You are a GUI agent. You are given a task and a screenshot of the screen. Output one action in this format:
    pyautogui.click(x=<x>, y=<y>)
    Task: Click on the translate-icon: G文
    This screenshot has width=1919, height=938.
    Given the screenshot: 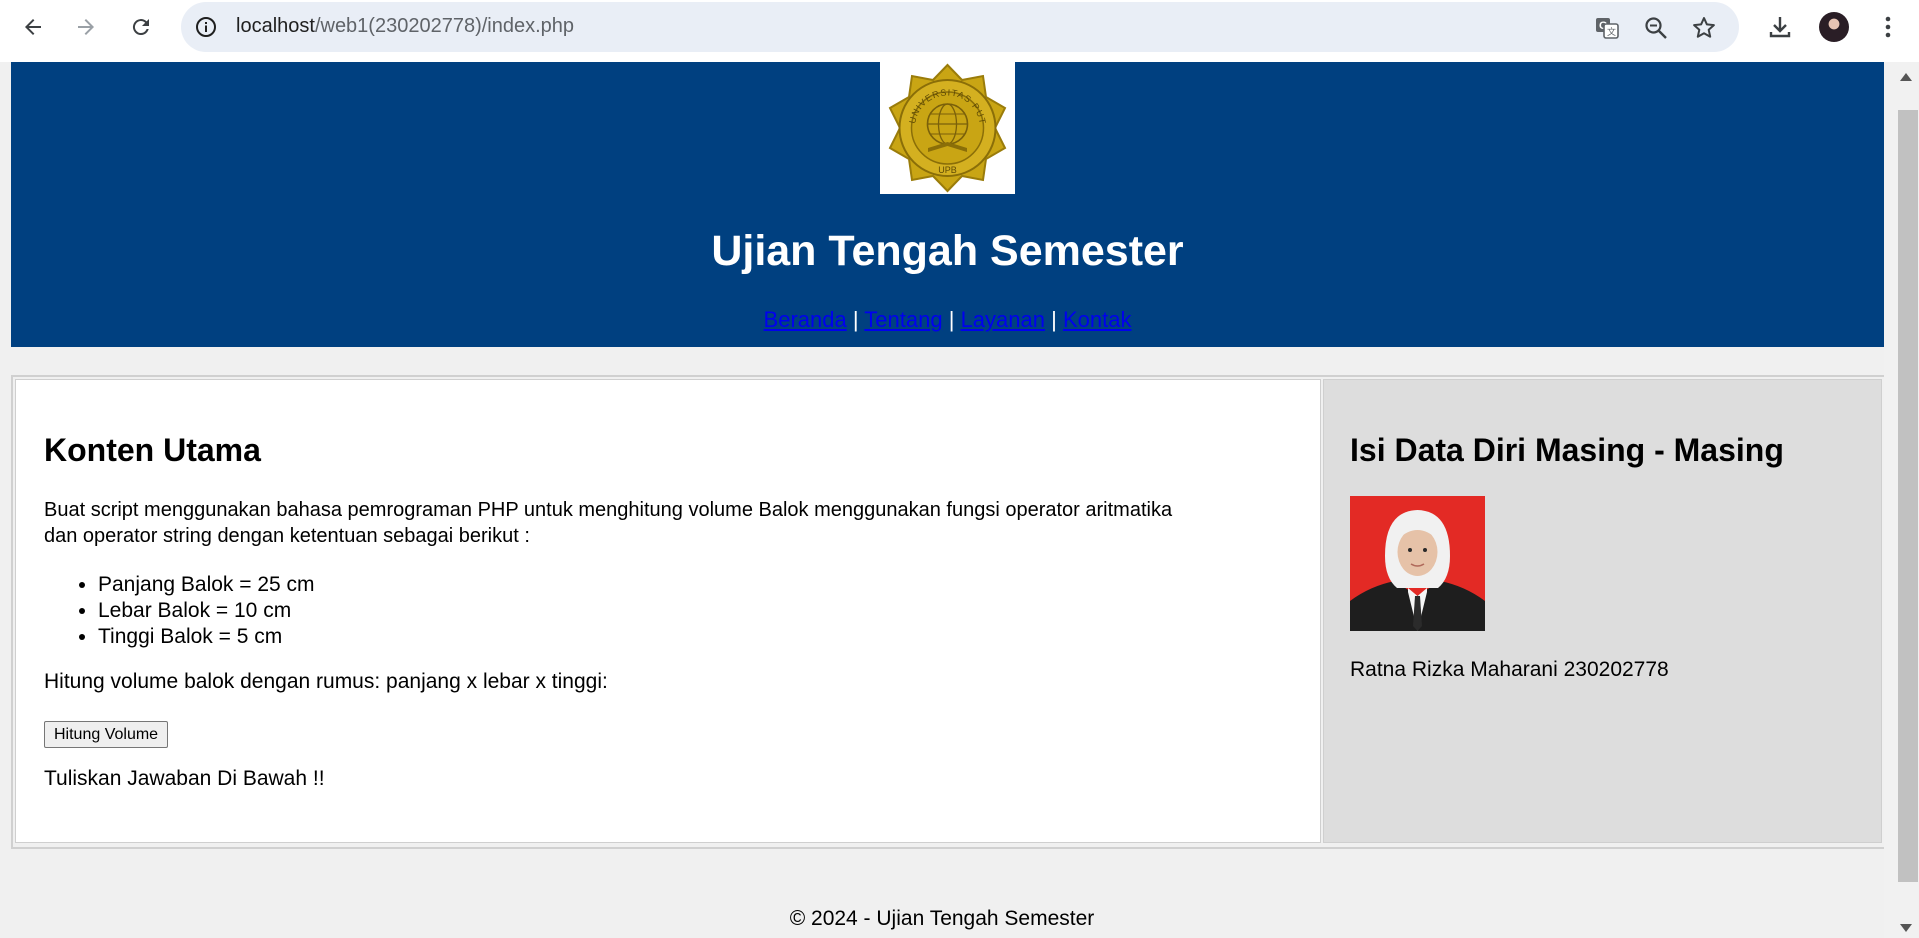 What is the action you would take?
    pyautogui.click(x=1607, y=28)
    